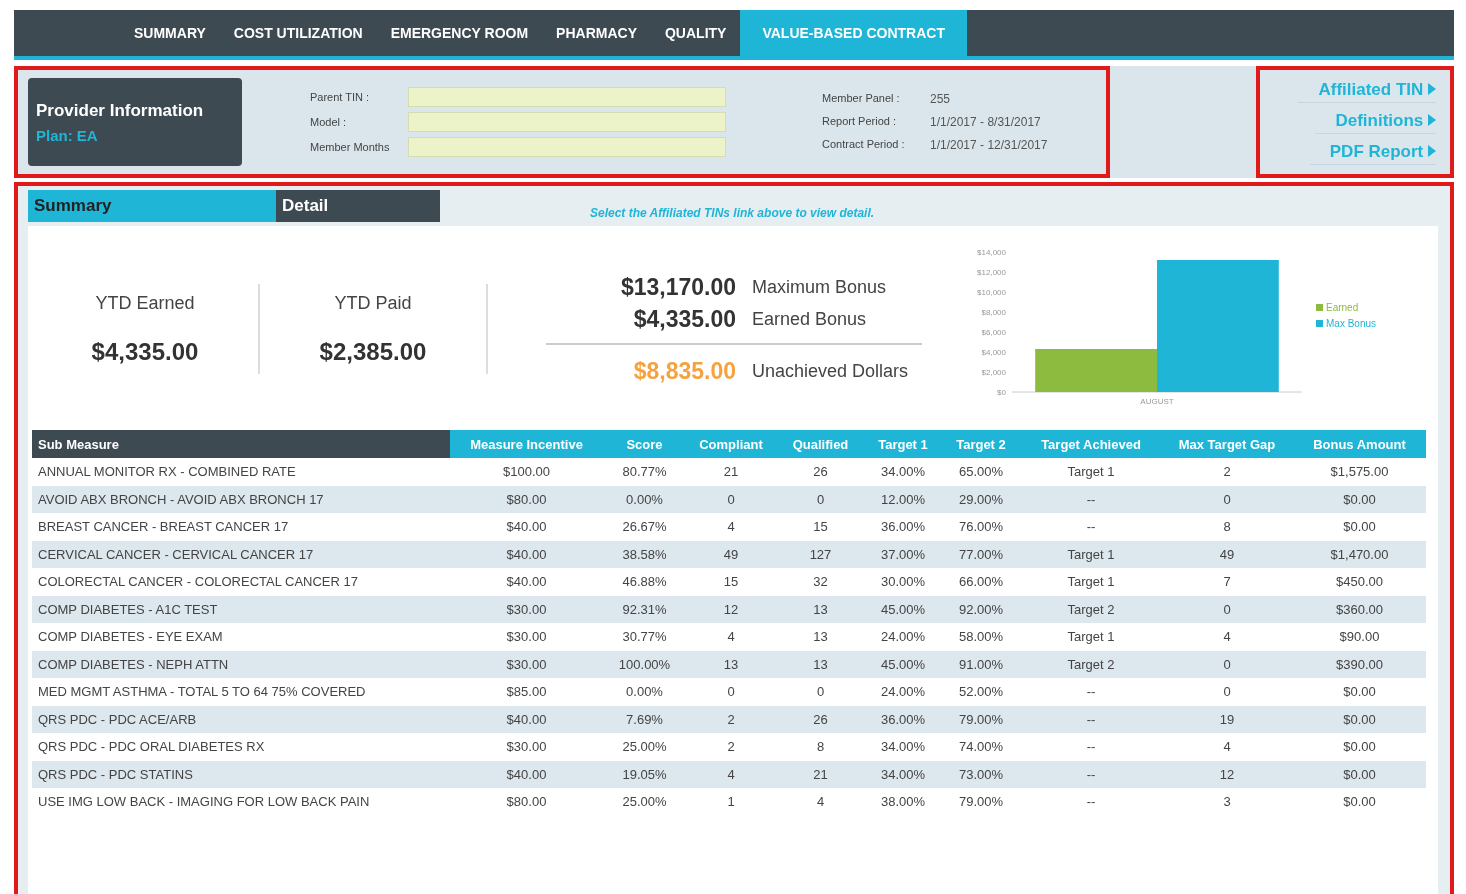 Image resolution: width=1466 pixels, height=894 pixels. I want to click on table-cell: 30.77%, so click(644, 637).